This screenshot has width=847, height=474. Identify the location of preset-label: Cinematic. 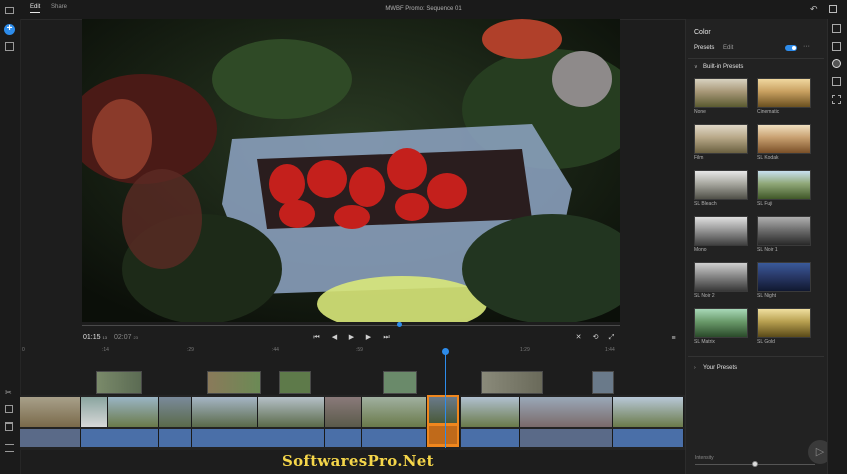
(768, 112).